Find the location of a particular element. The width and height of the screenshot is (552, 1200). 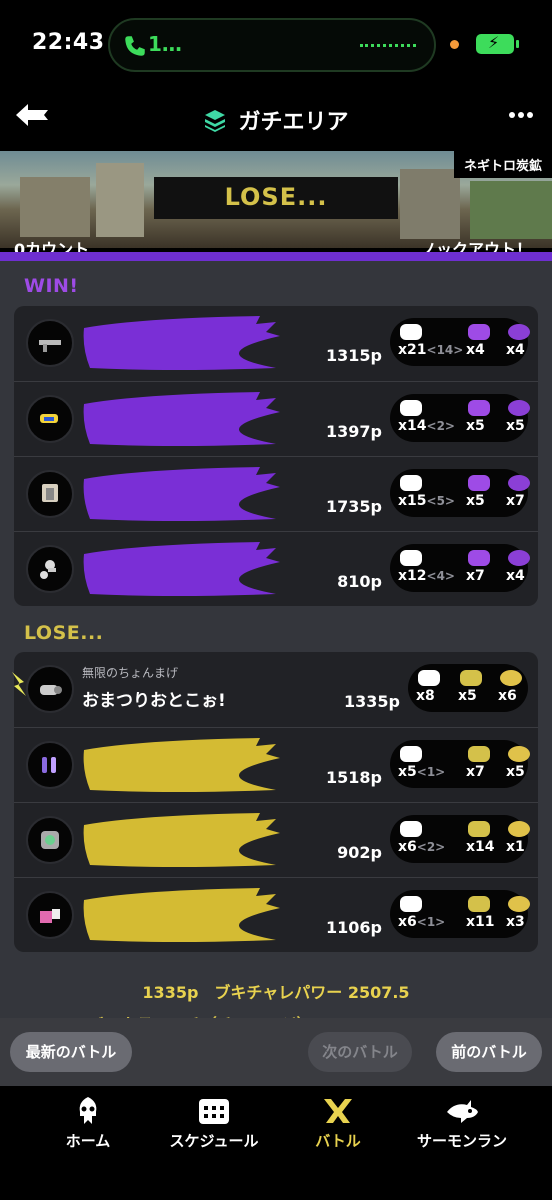

player-stats: x8 x5 x6 is located at coordinates (468, 688).